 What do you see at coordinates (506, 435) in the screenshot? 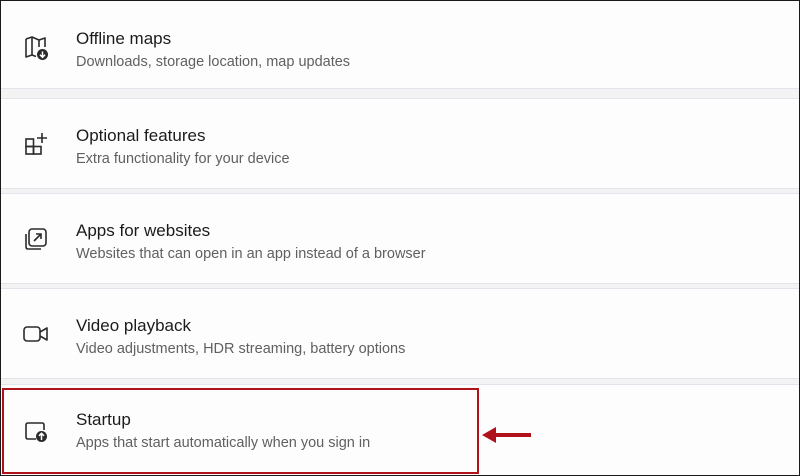
I see `pointer-arrow-icon` at bounding box center [506, 435].